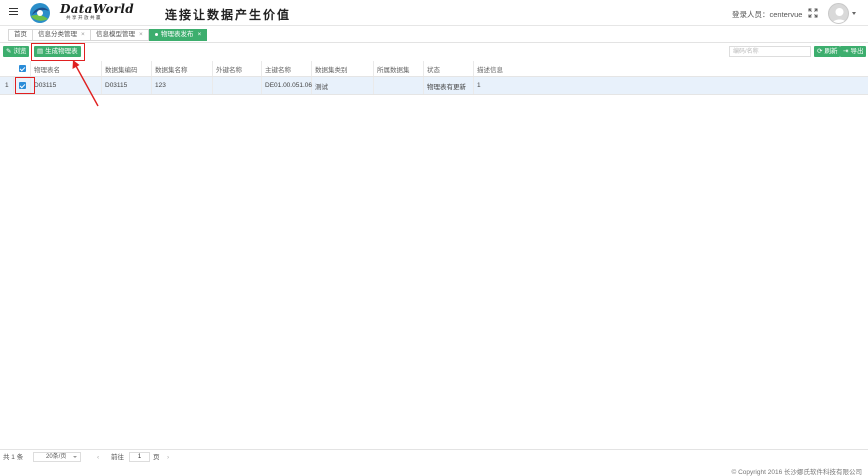  I want to click on column-header: 状态, so click(449, 68).